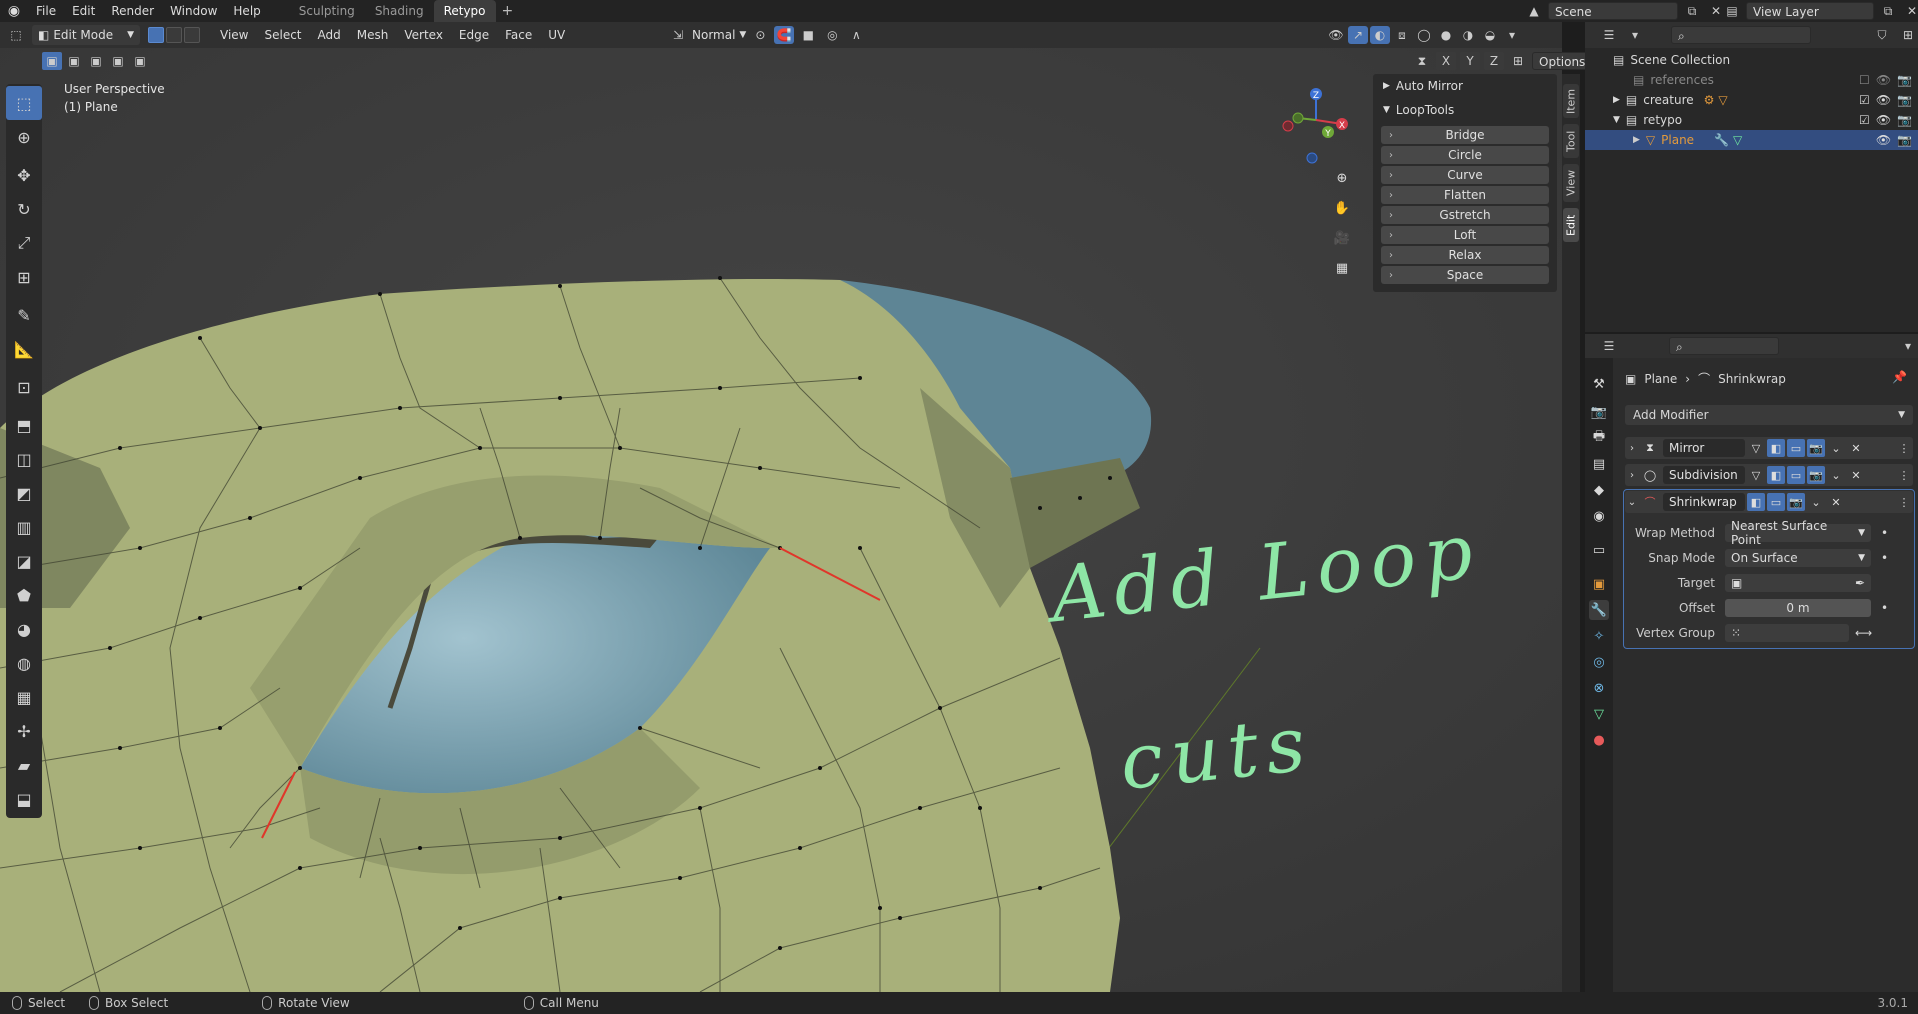  What do you see at coordinates (24, 103) in the screenshot?
I see `select-box-tool-icon: ⬚` at bounding box center [24, 103].